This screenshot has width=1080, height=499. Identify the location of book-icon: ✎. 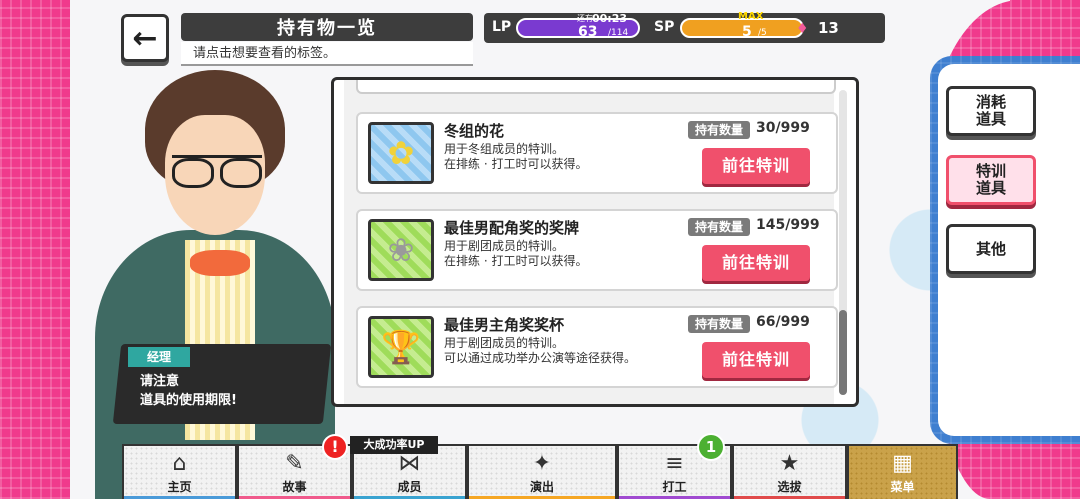
(294, 463).